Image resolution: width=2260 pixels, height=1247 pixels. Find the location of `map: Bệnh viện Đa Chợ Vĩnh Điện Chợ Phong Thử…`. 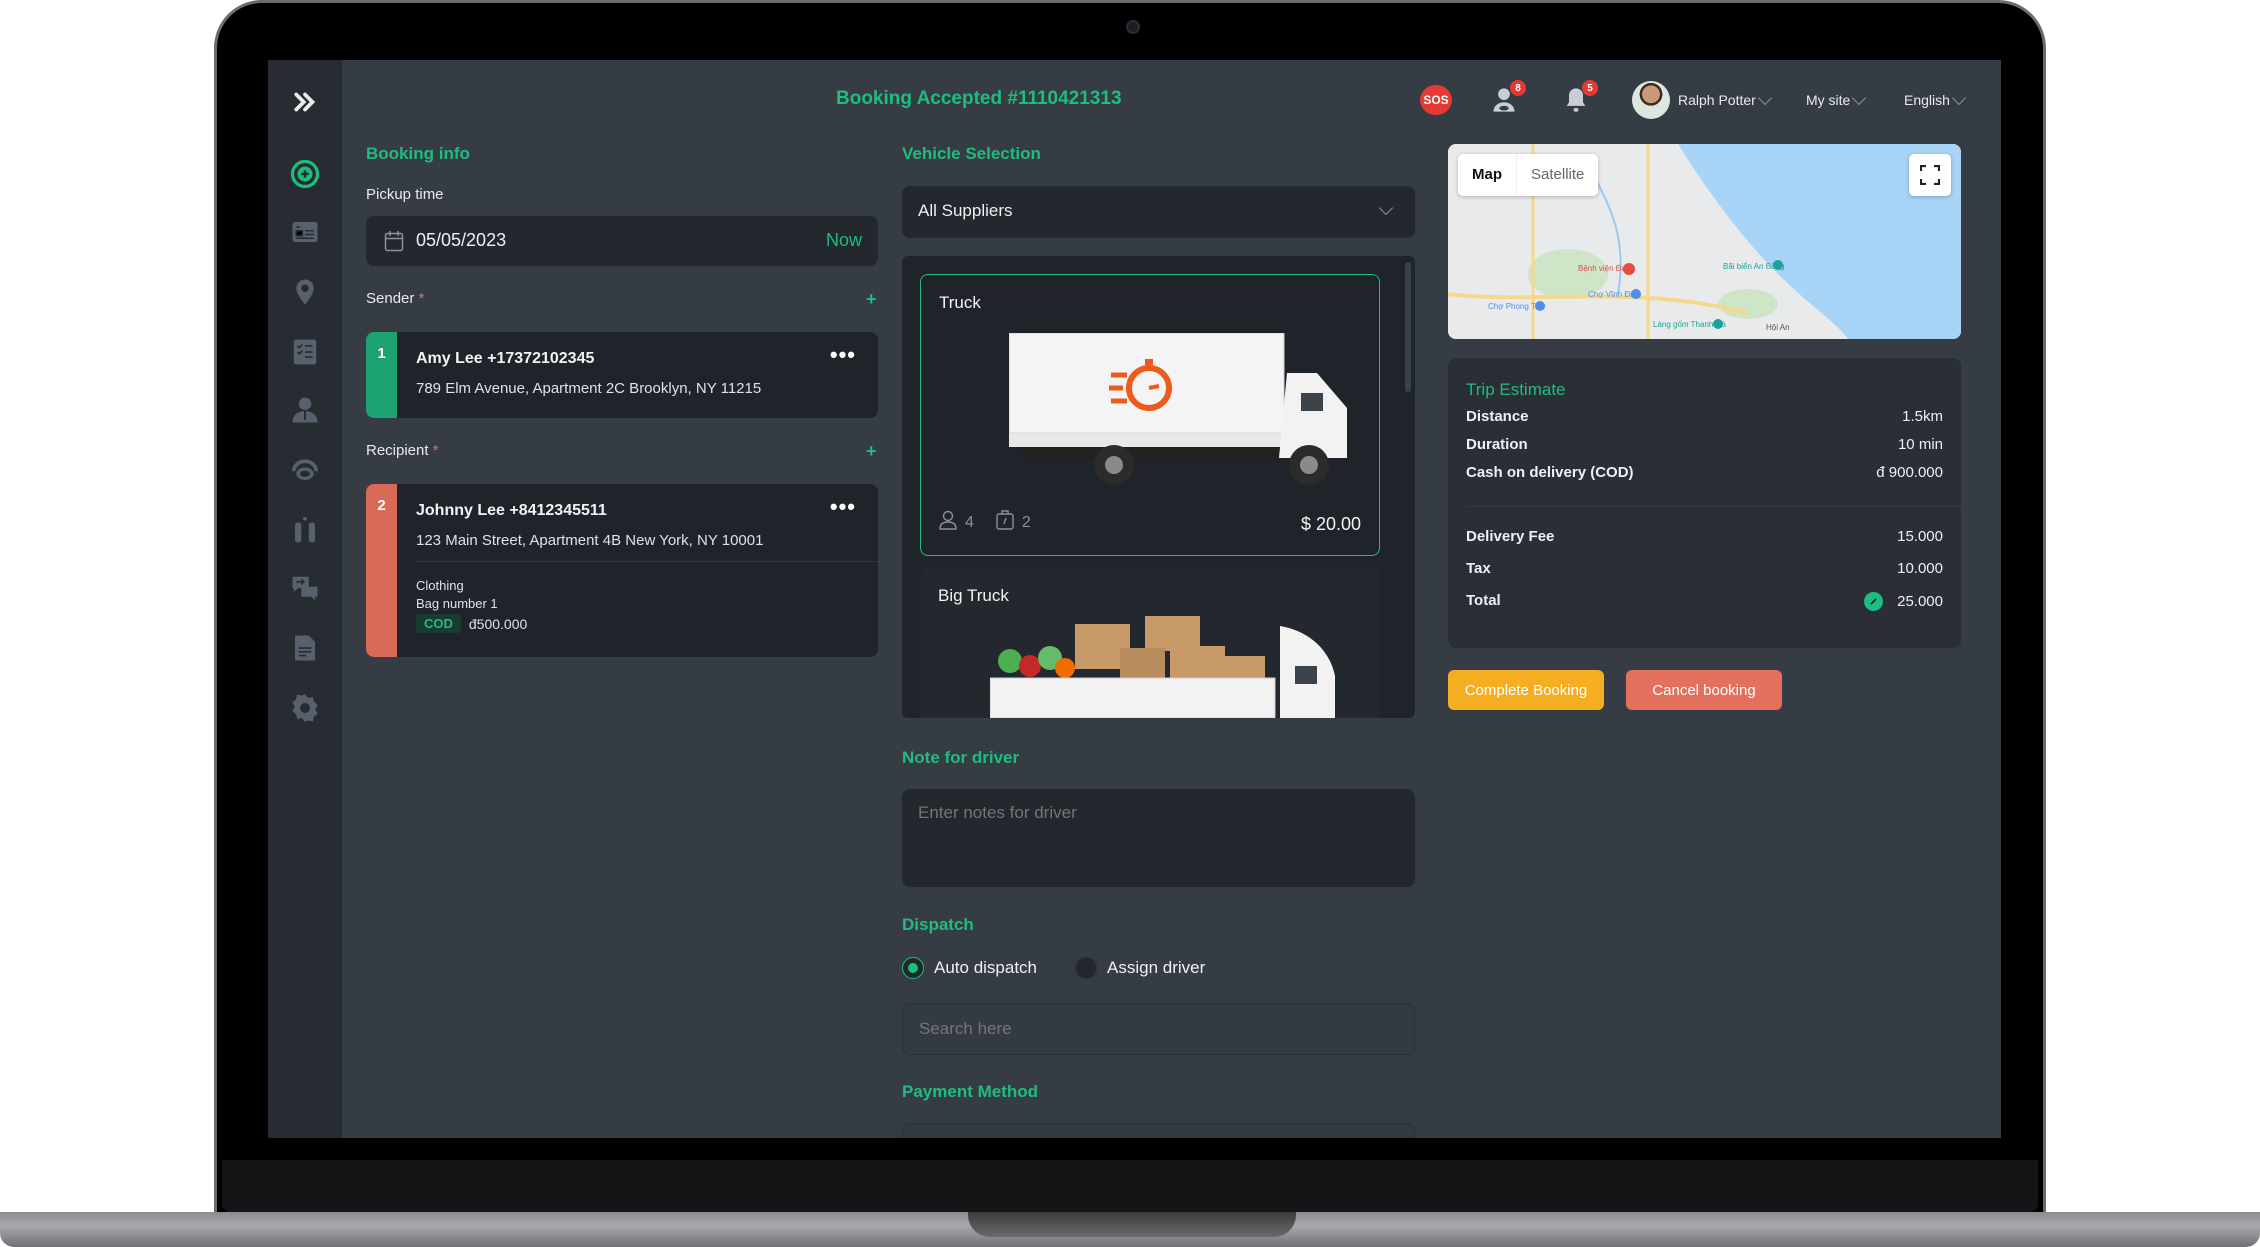

map: Bệnh viện Đa Chợ Vĩnh Điện Chợ Phong Thử… is located at coordinates (1704, 241).